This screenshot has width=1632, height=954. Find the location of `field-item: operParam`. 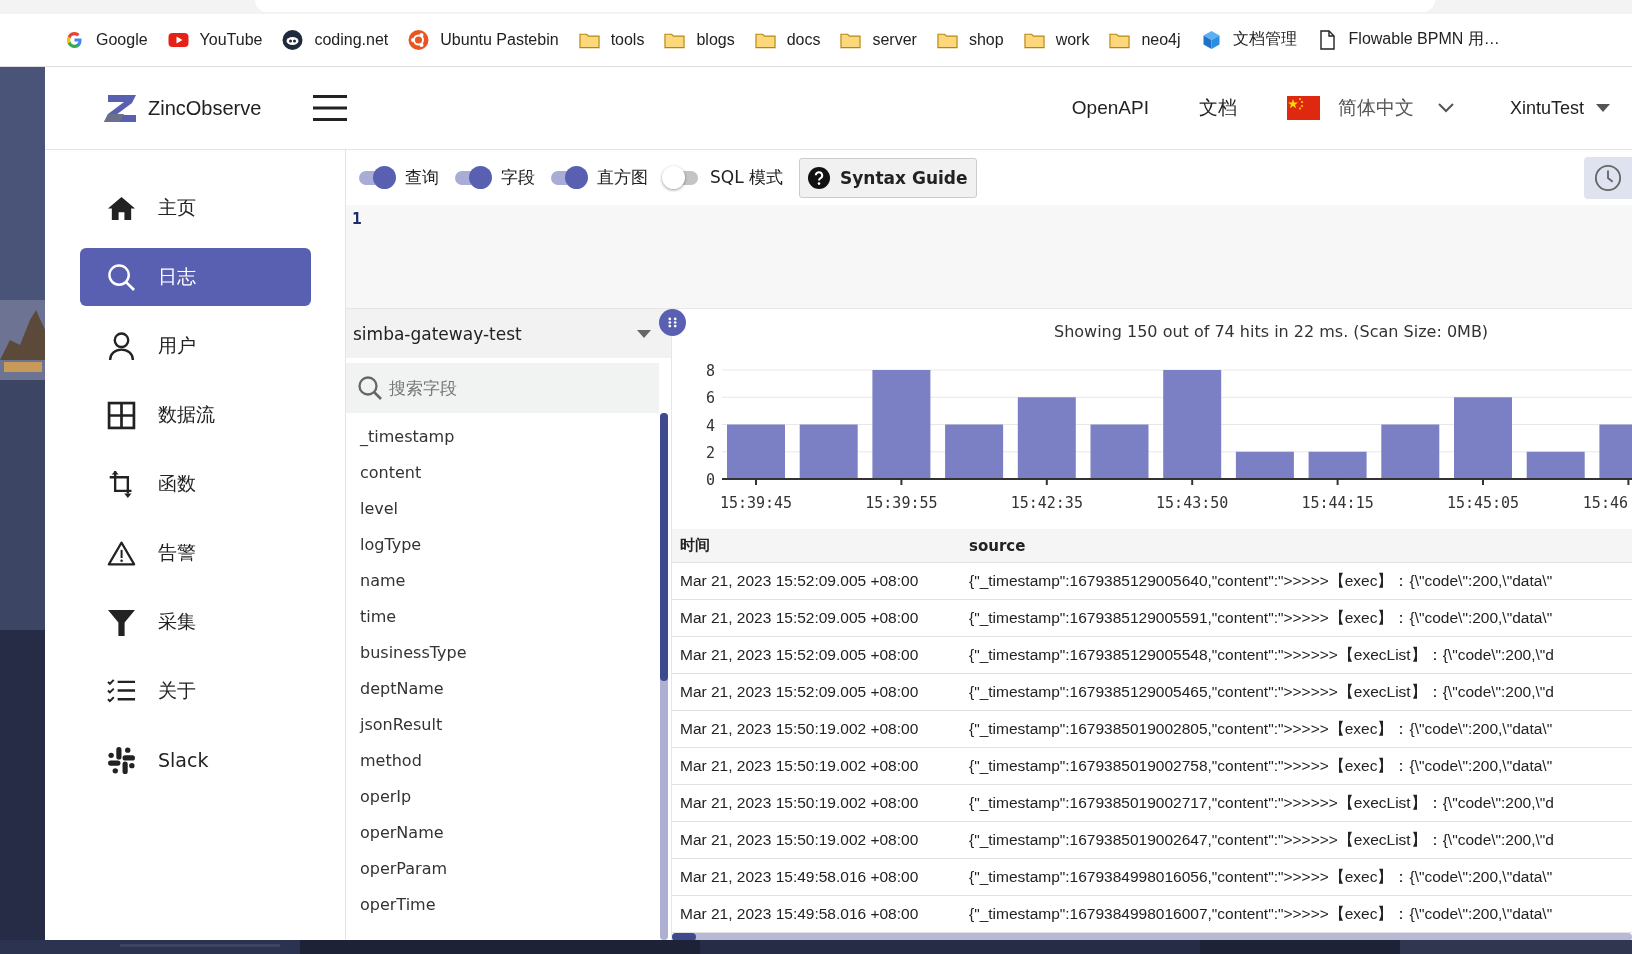

field-item: operParam is located at coordinates (515, 868).